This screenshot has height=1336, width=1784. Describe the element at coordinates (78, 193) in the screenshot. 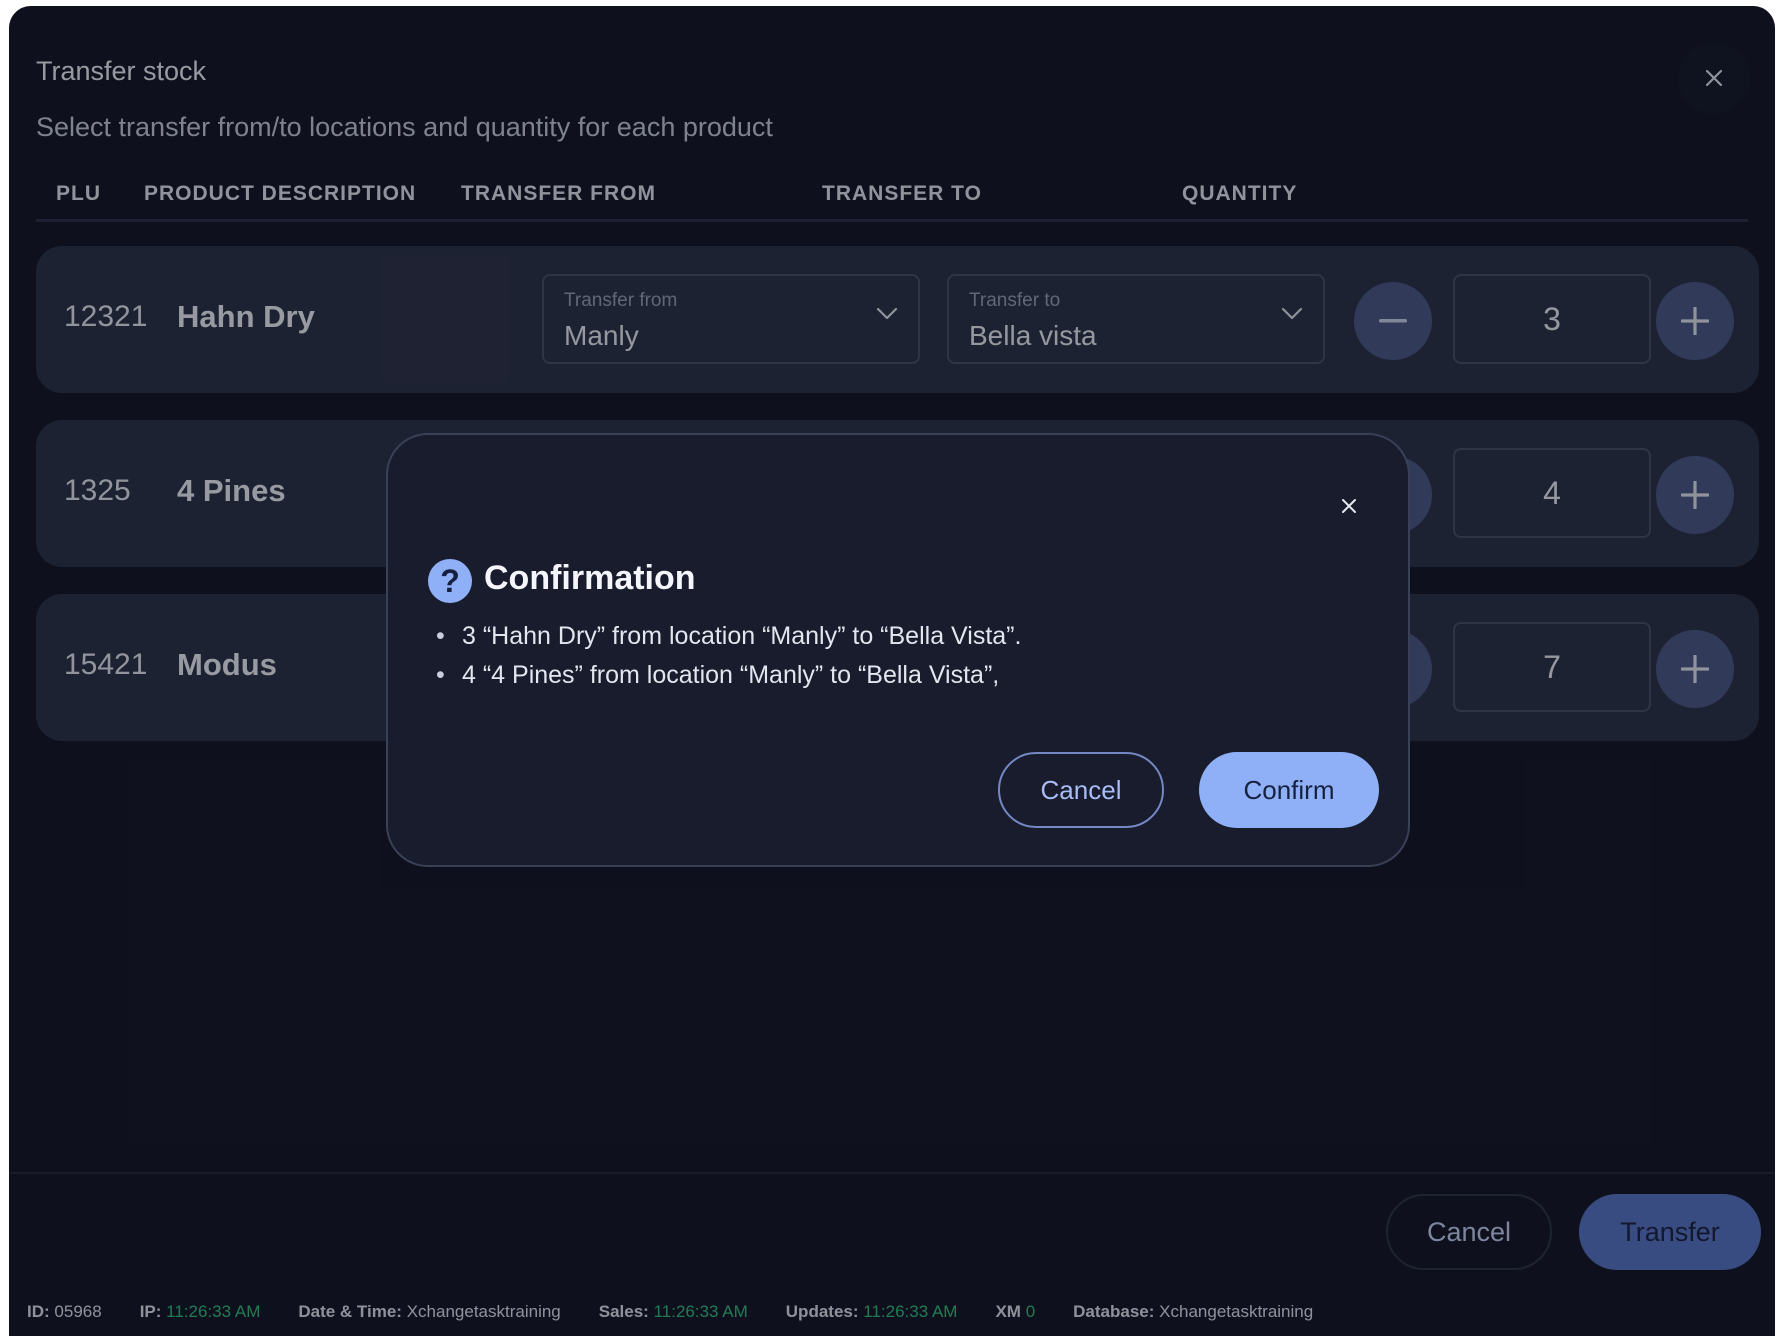

I see `column-header-plu: PLU` at that location.